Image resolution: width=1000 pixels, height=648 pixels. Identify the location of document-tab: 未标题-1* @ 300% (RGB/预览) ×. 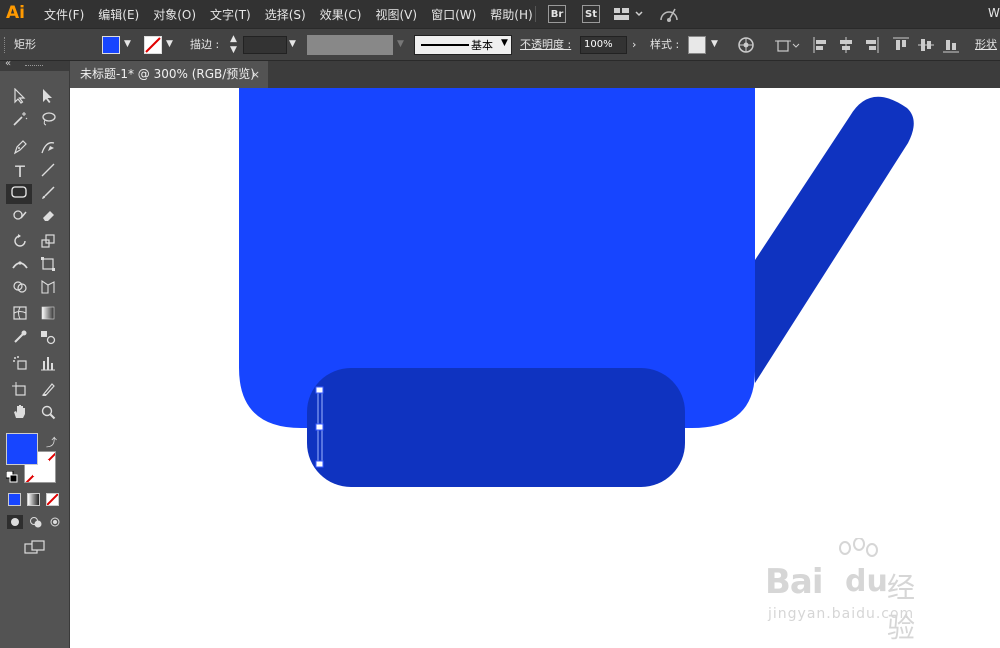
(169, 74).